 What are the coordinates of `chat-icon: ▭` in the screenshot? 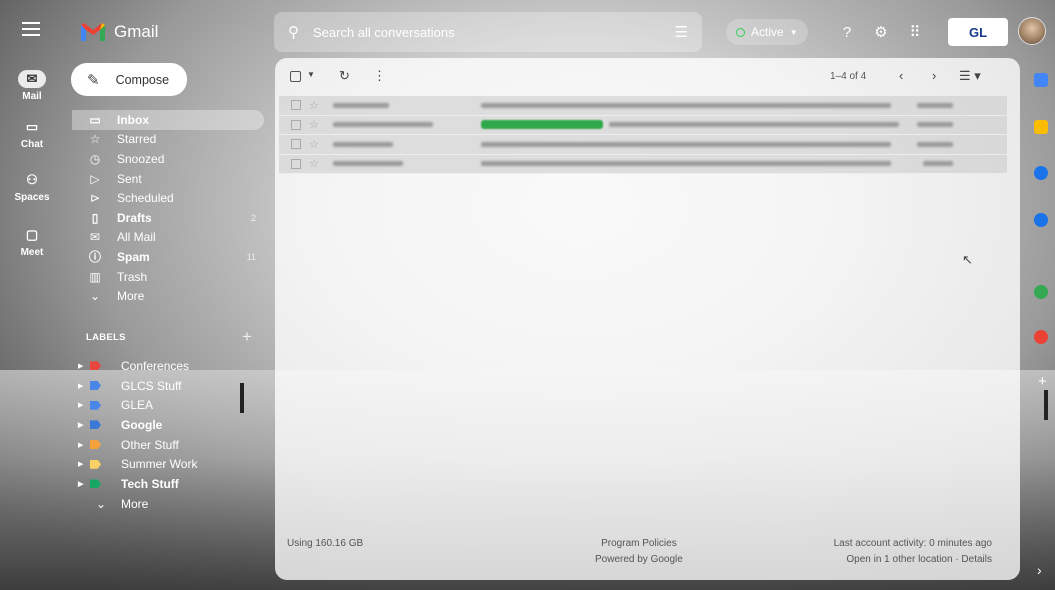 It's located at (32, 126).